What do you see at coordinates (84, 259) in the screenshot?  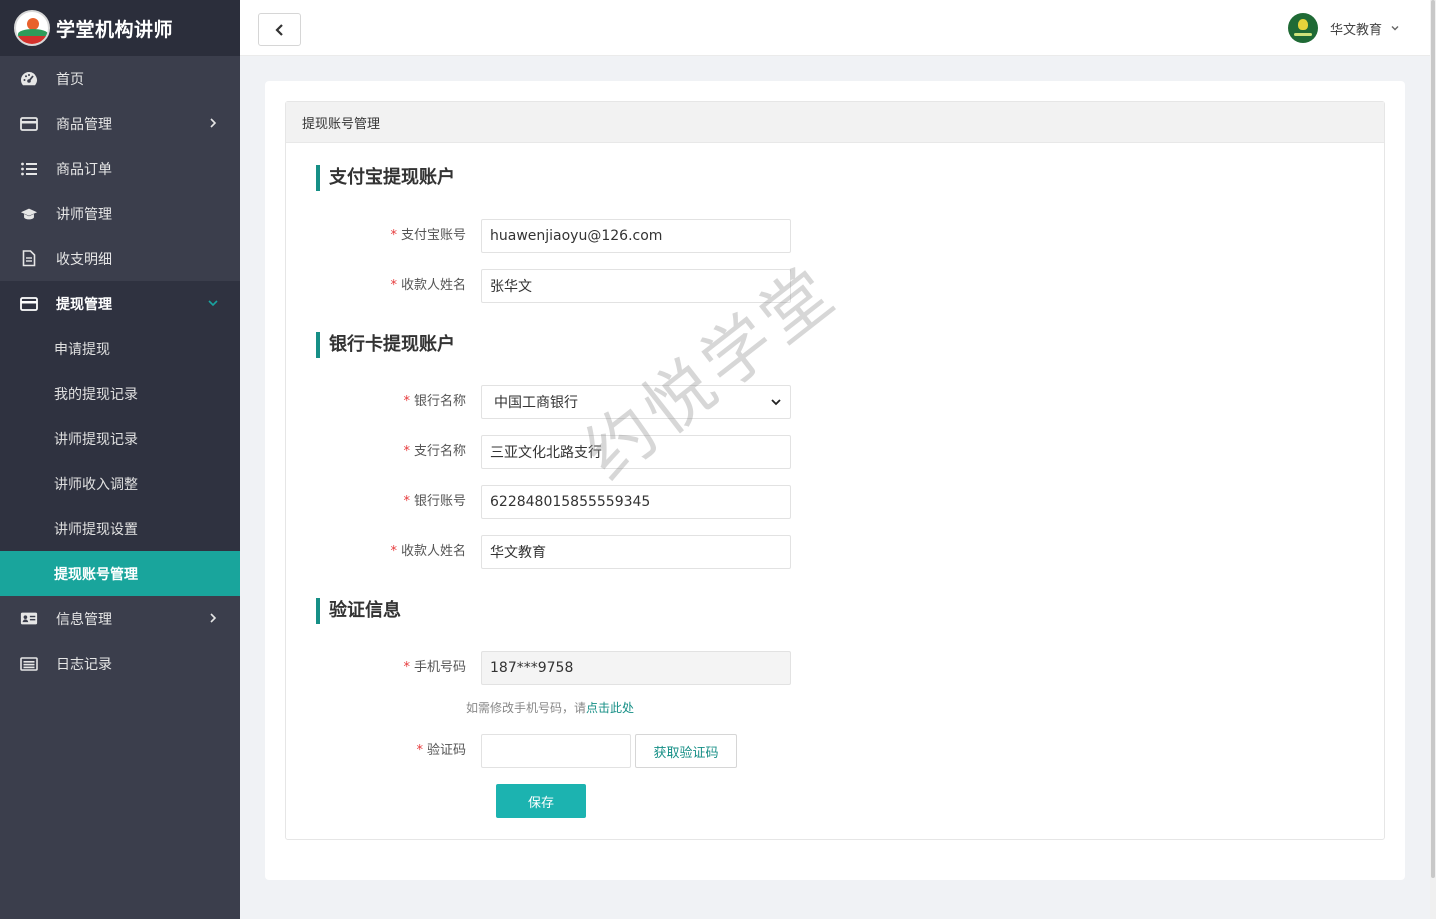 I see `sidebar-item-label: 收支明细` at bounding box center [84, 259].